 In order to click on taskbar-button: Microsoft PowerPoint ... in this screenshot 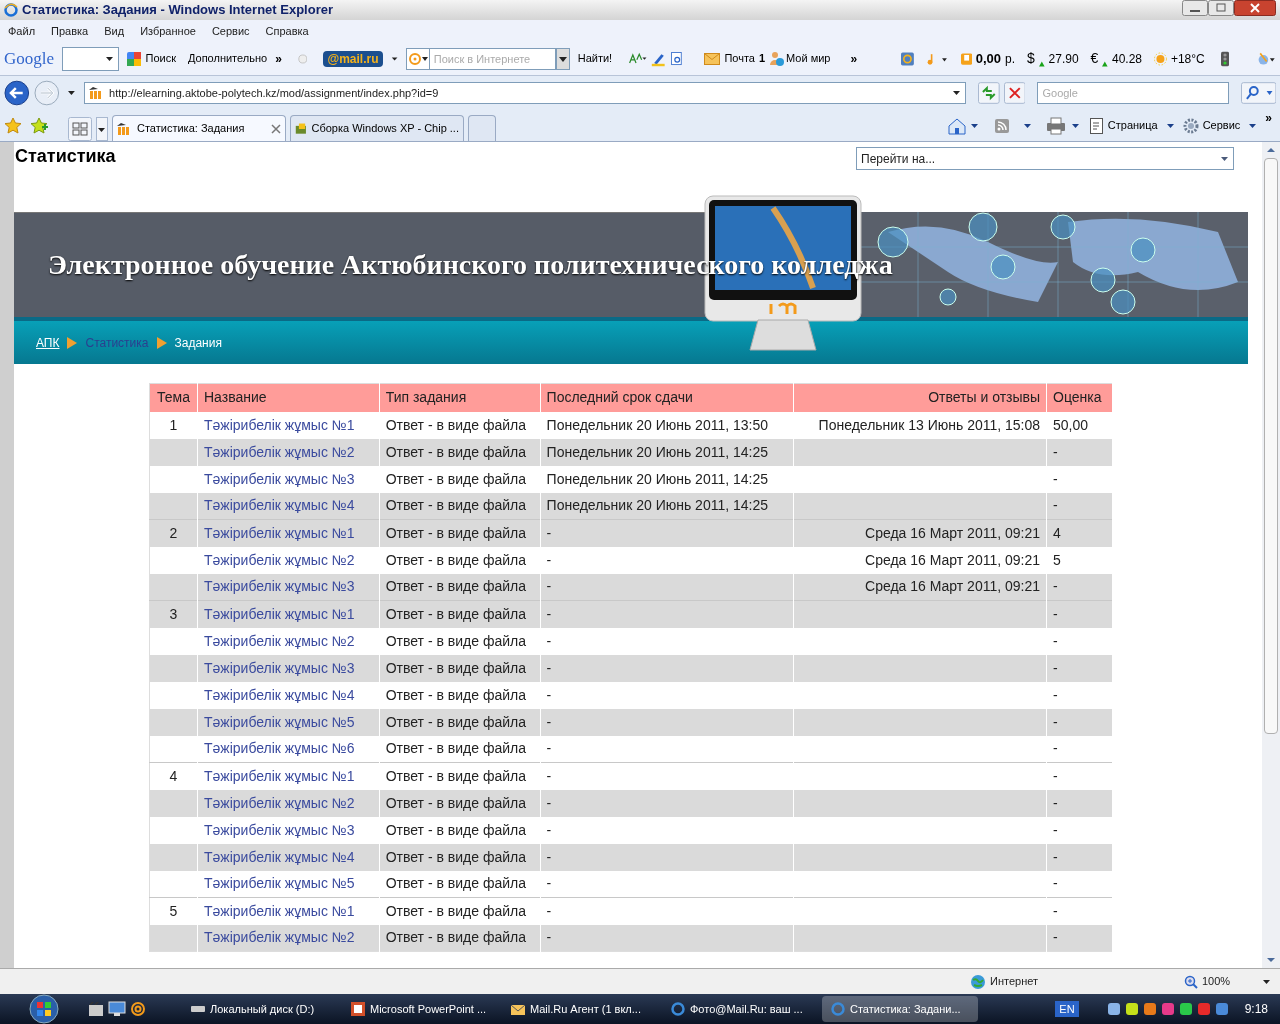, I will do `click(420, 1009)`.